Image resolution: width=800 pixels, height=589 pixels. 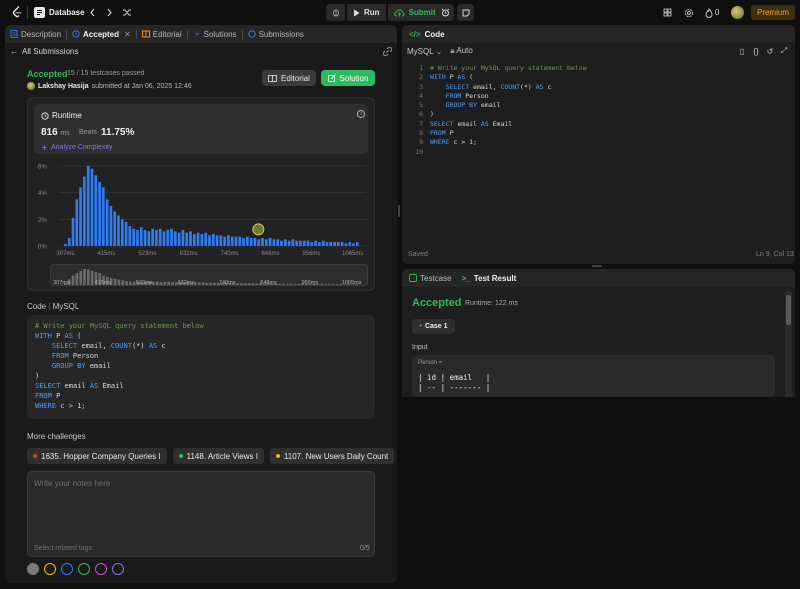 I want to click on case-1-tab: • Case 1, so click(x=433, y=326).